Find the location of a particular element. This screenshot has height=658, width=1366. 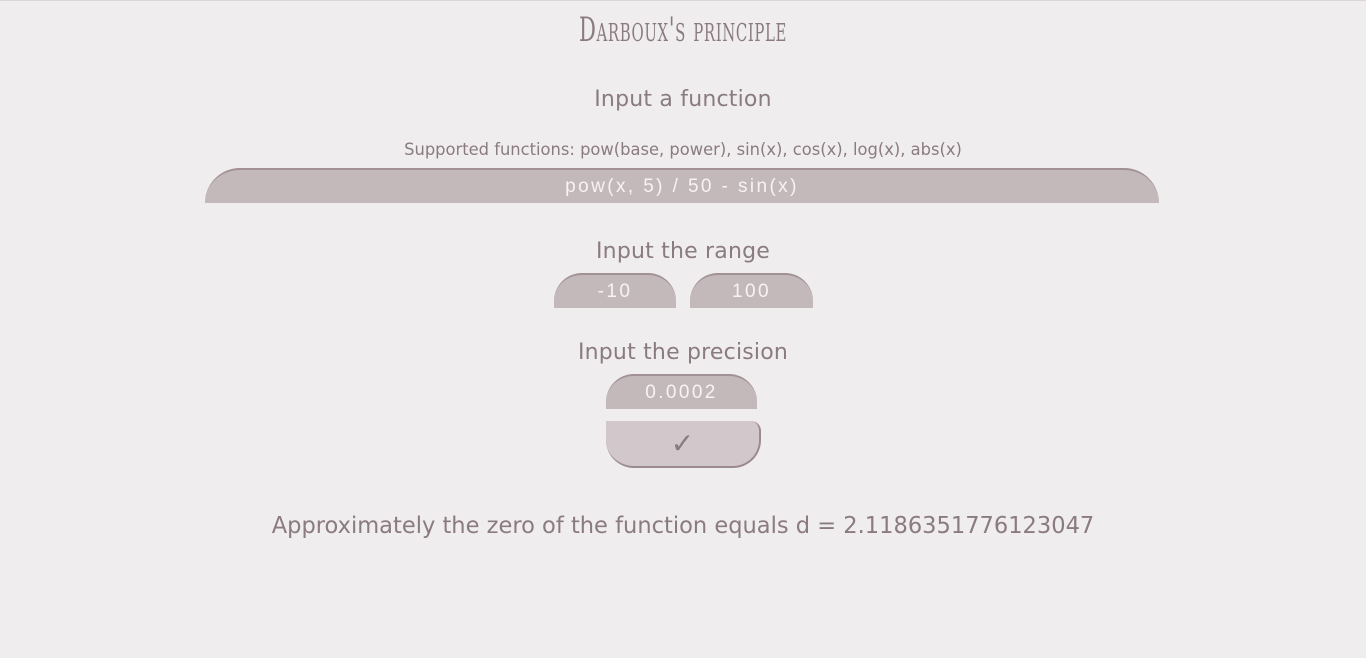

function-heading: Input a function is located at coordinates (683, 99).